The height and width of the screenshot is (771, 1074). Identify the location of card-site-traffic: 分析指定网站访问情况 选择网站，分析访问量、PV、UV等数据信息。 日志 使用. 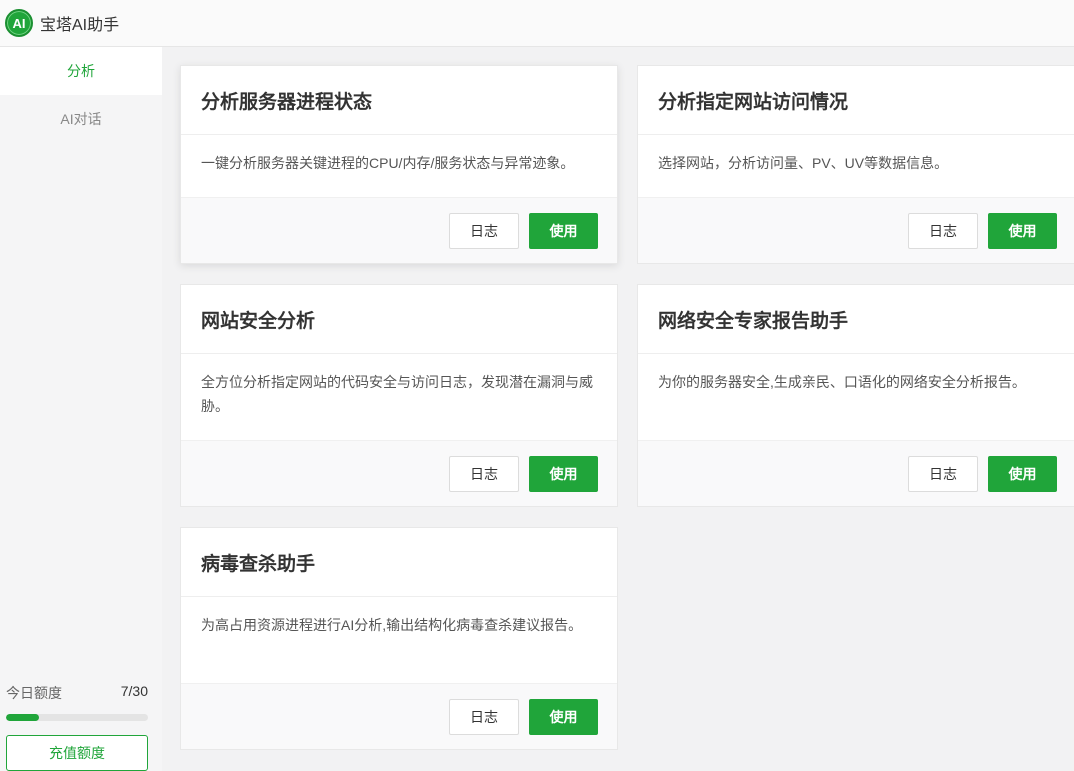
(855, 164).